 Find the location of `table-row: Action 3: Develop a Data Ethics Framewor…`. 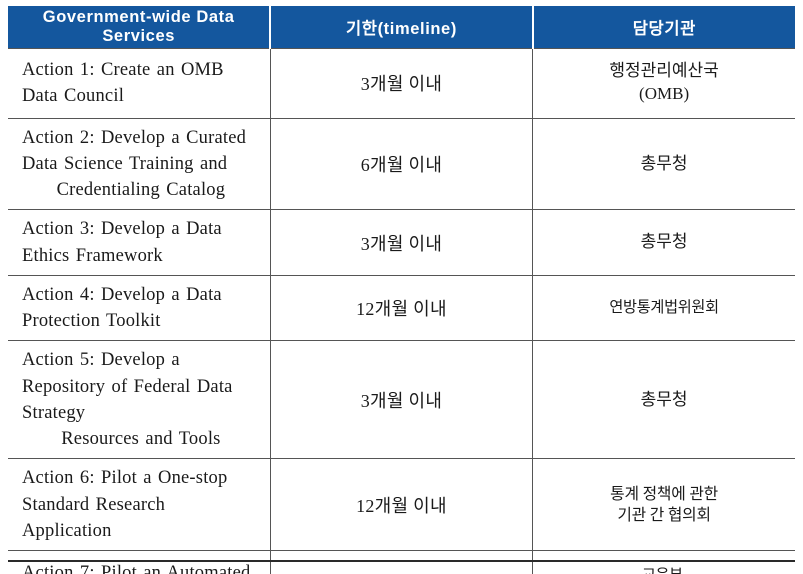

table-row: Action 3: Develop a Data Ethics Framewor… is located at coordinates (401, 242).